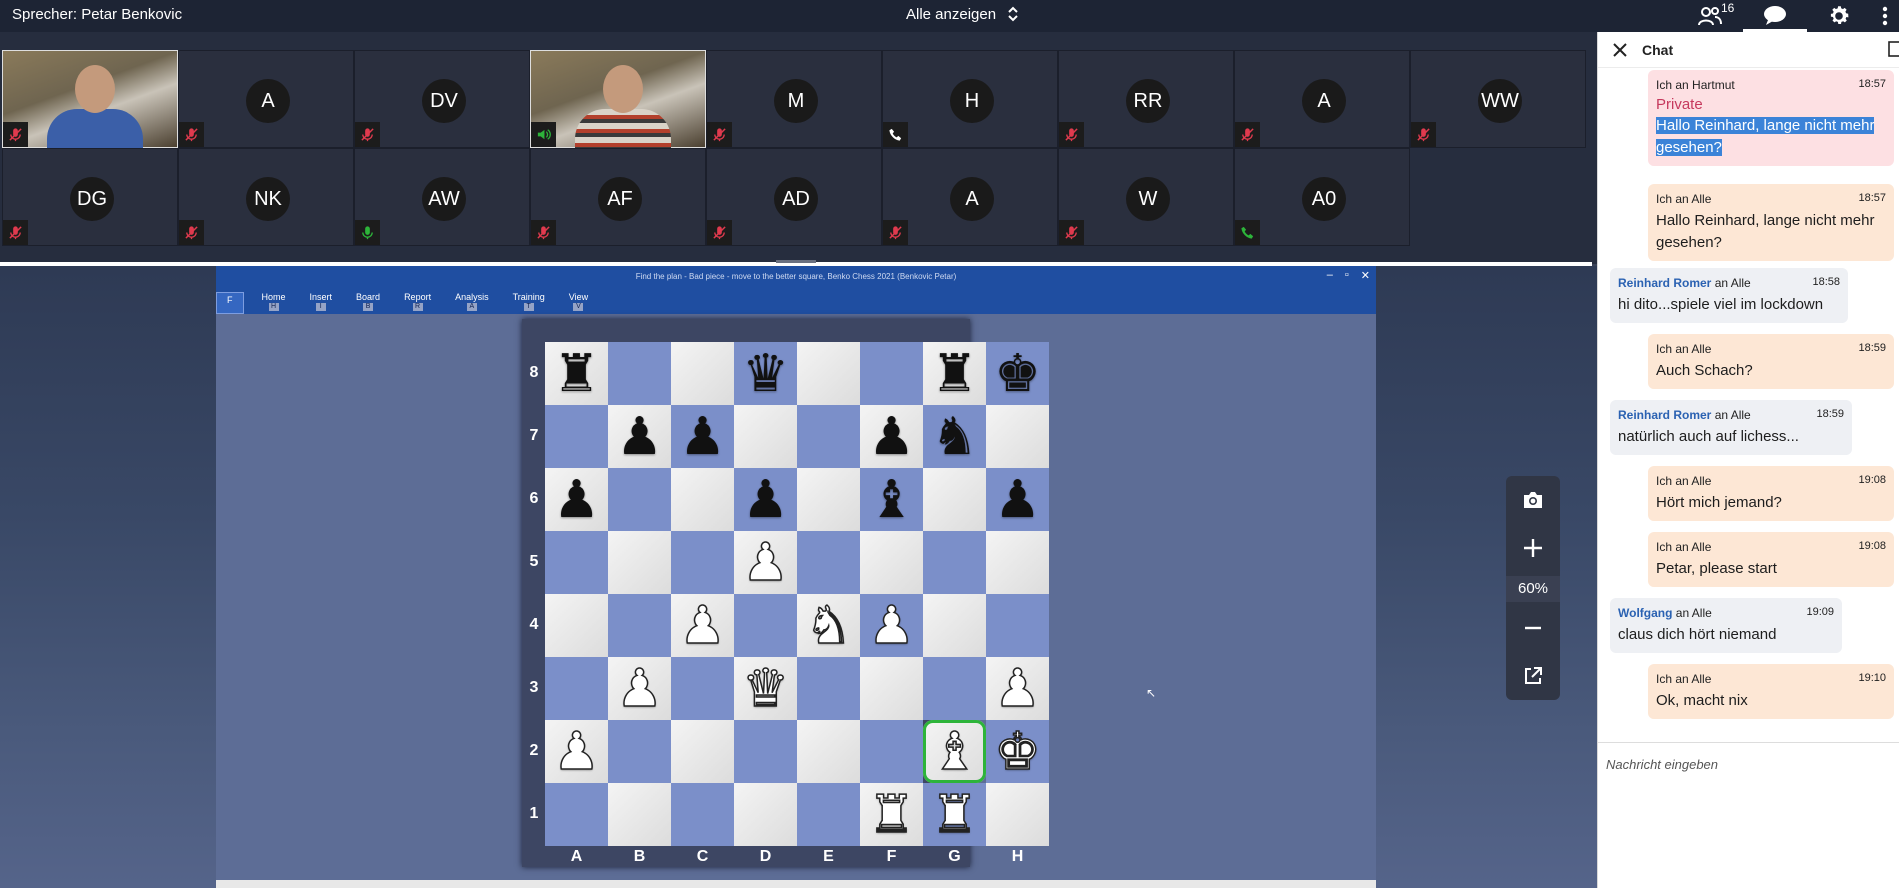  Describe the element at coordinates (963, 14) in the screenshot. I see `layout-selector: Alle anzeigen` at that location.